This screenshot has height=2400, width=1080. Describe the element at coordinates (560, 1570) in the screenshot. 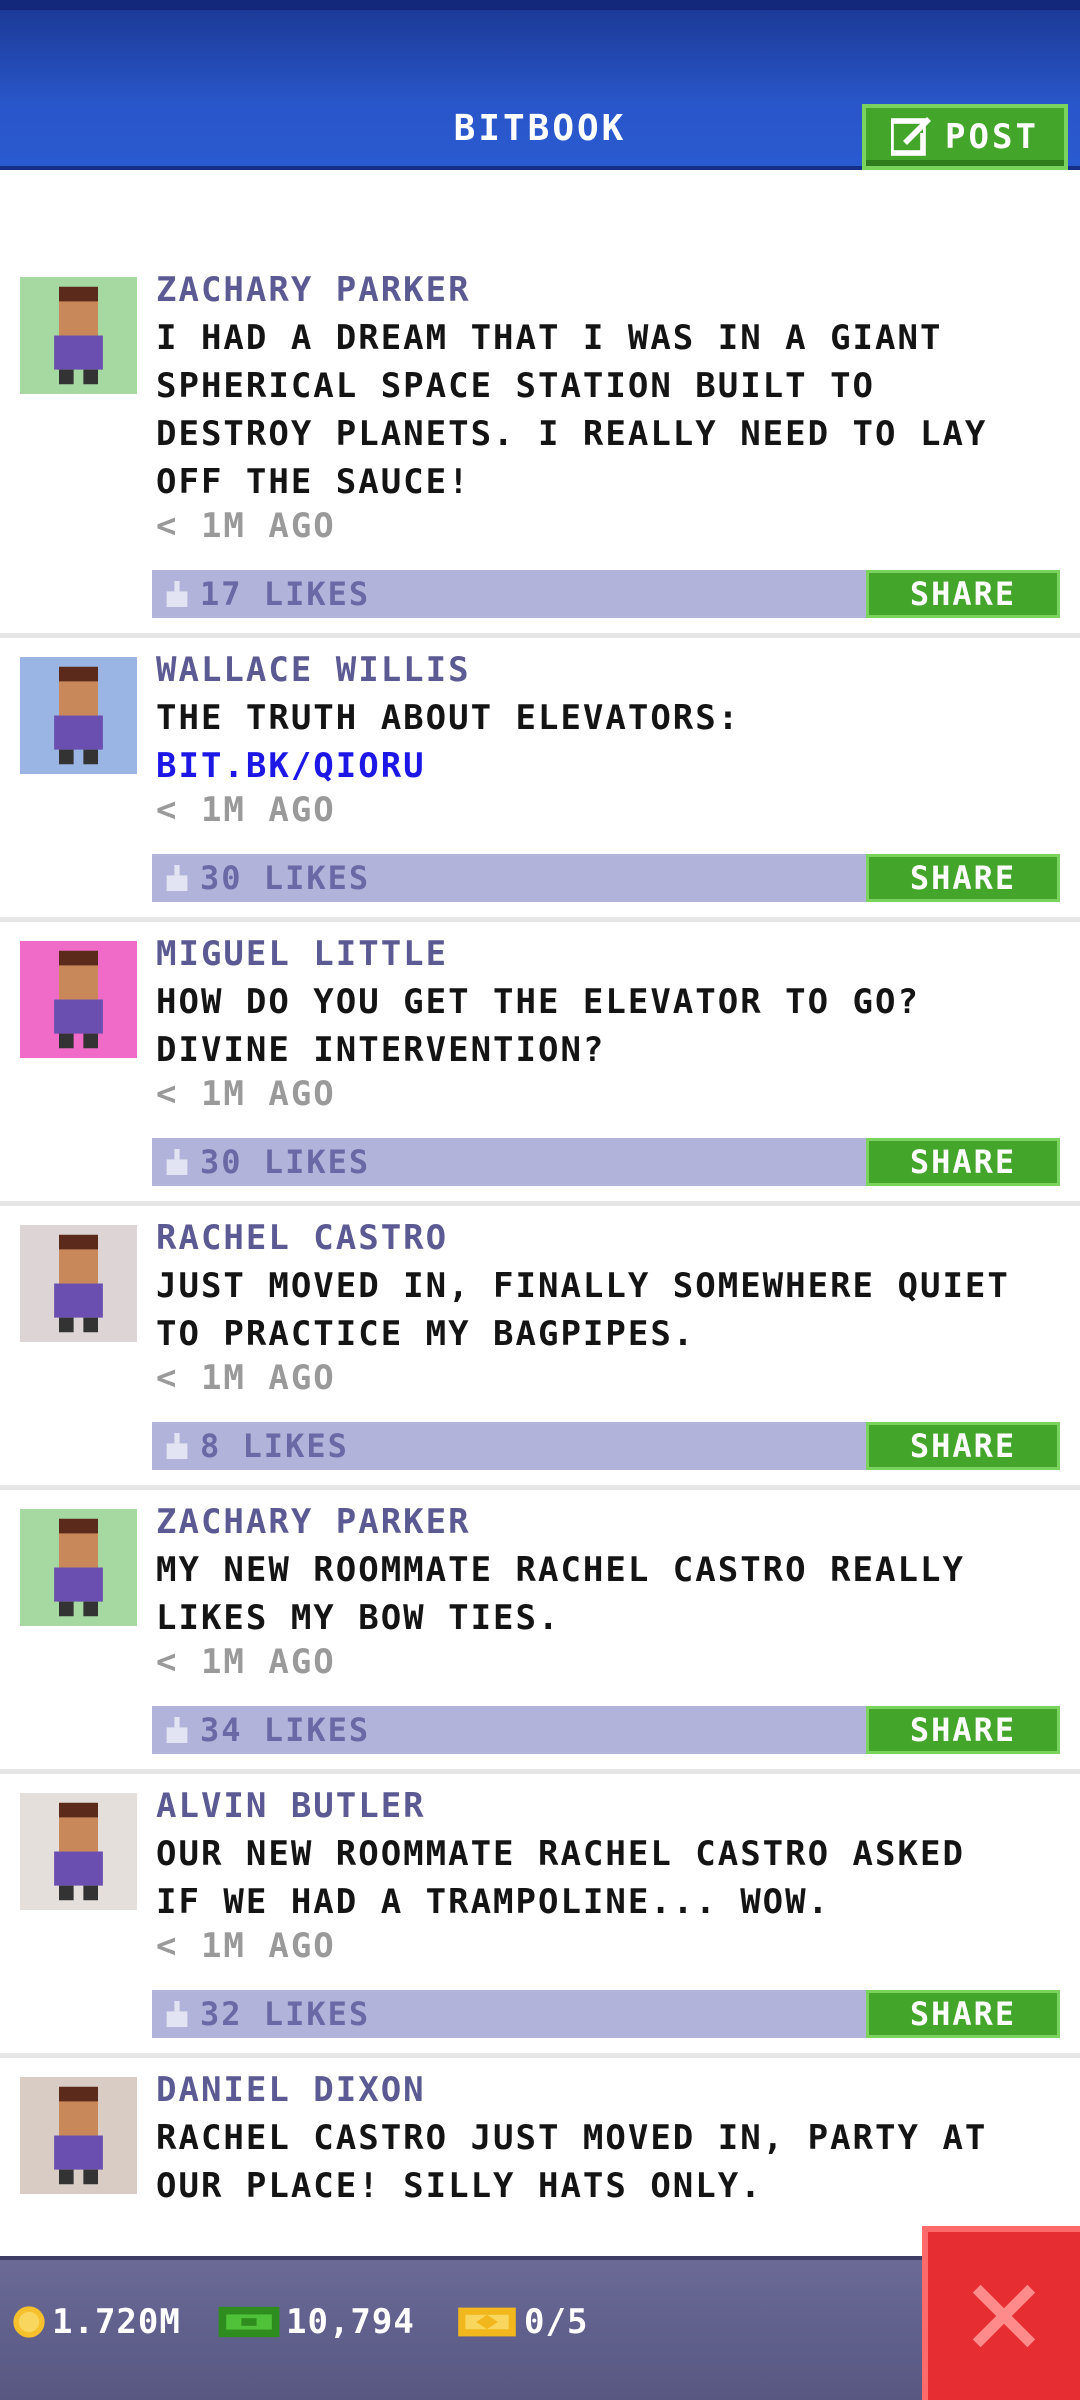

I see `post-text-line: MY NEW ROOMMATE RACHEL CASTRO REALLY` at that location.